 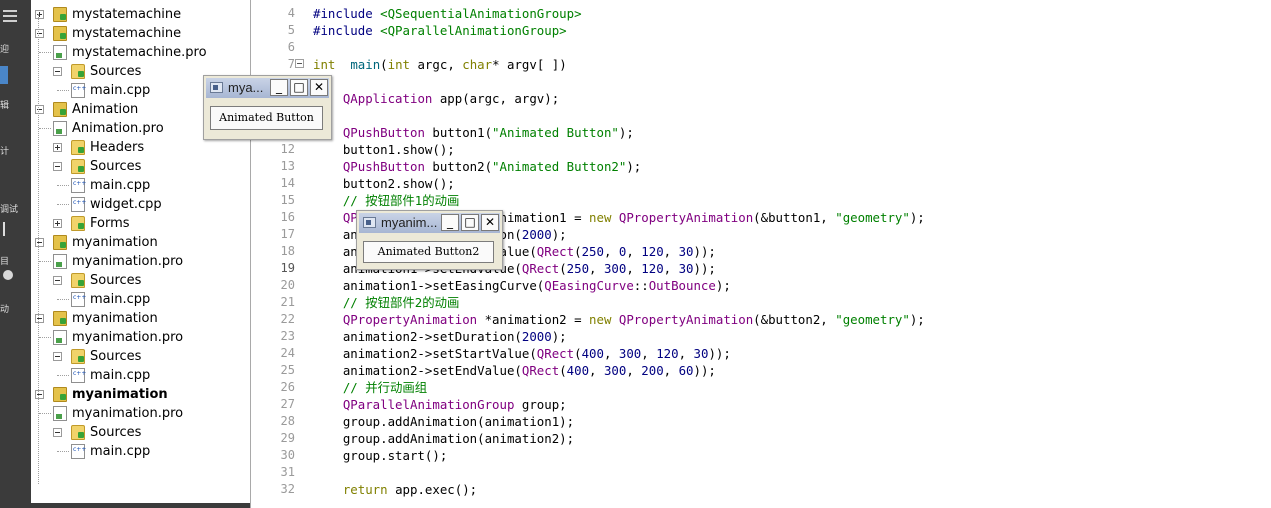 I want to click on code-token: <QParallelAnimationGroup>, so click(x=473, y=30).